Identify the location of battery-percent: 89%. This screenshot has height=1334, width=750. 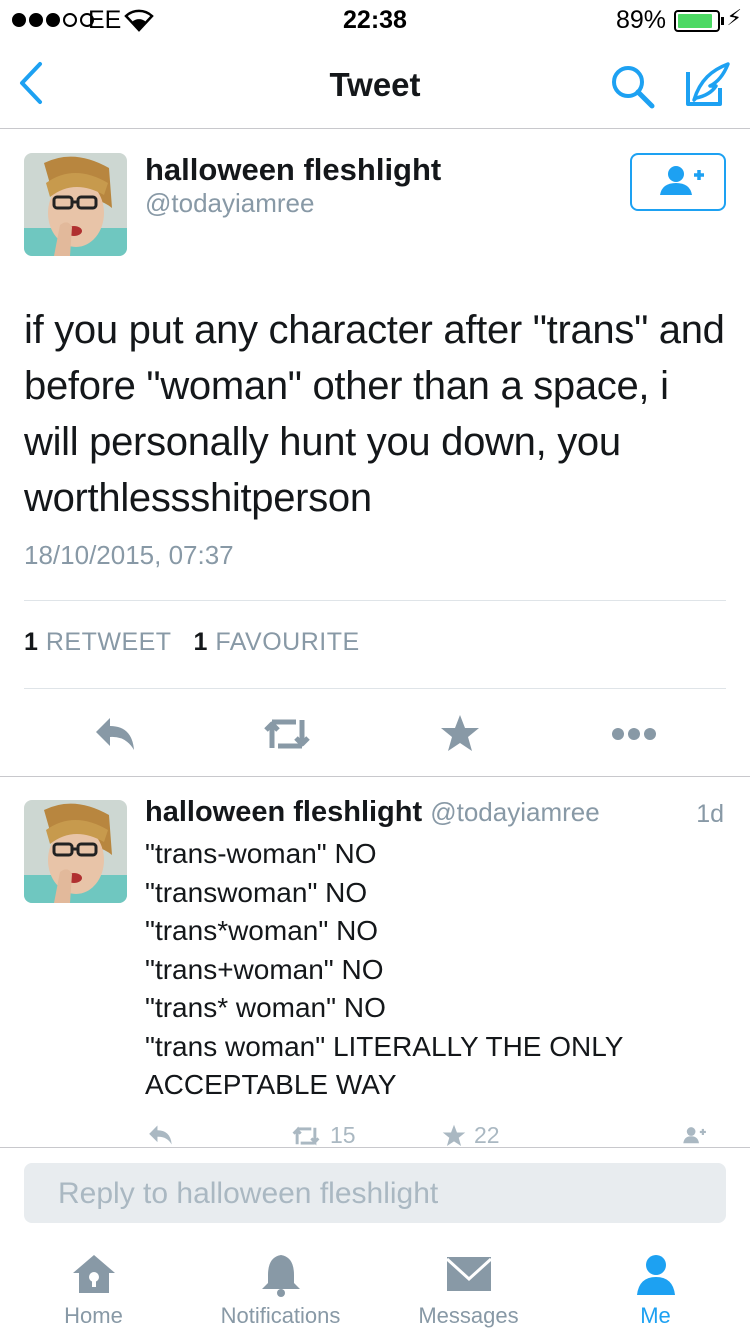
(640, 20).